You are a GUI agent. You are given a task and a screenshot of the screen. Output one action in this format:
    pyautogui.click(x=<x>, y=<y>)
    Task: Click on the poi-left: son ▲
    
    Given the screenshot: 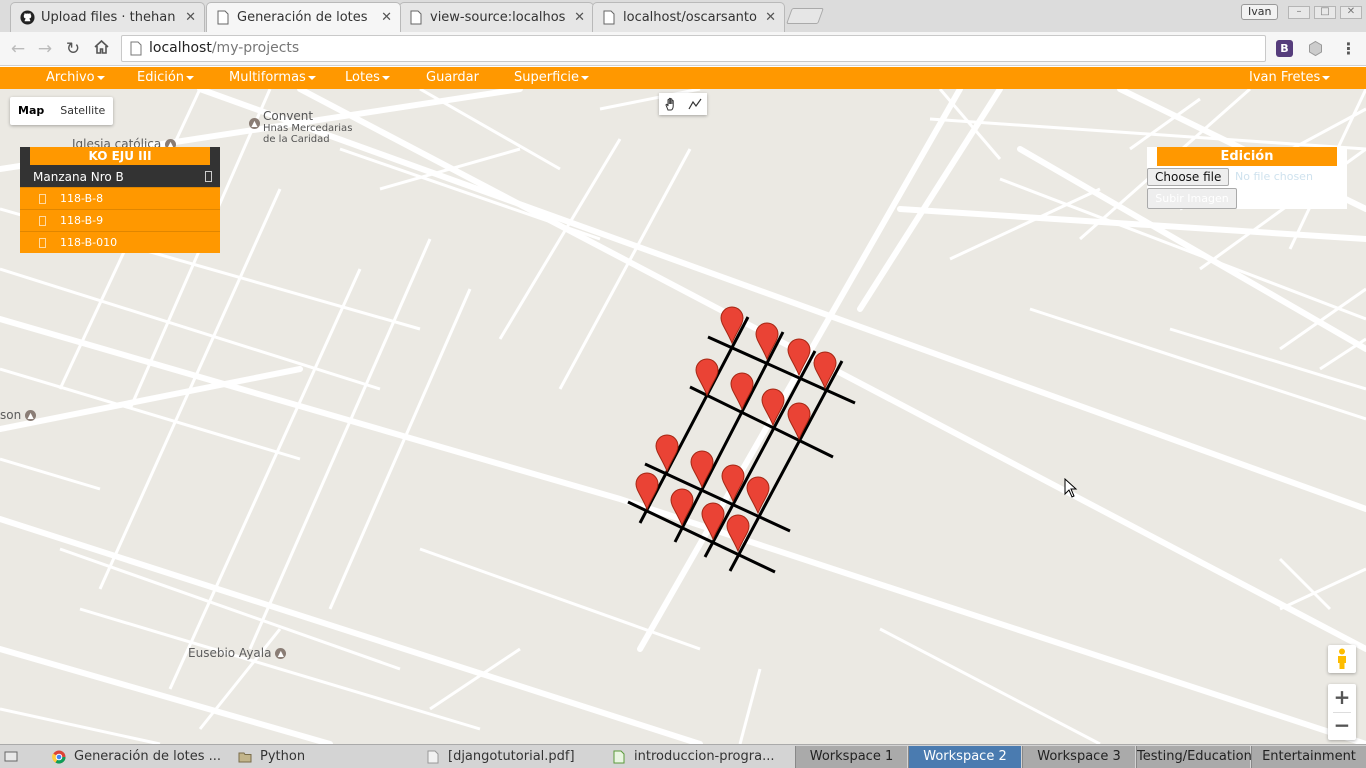 What is the action you would take?
    pyautogui.click(x=18, y=415)
    